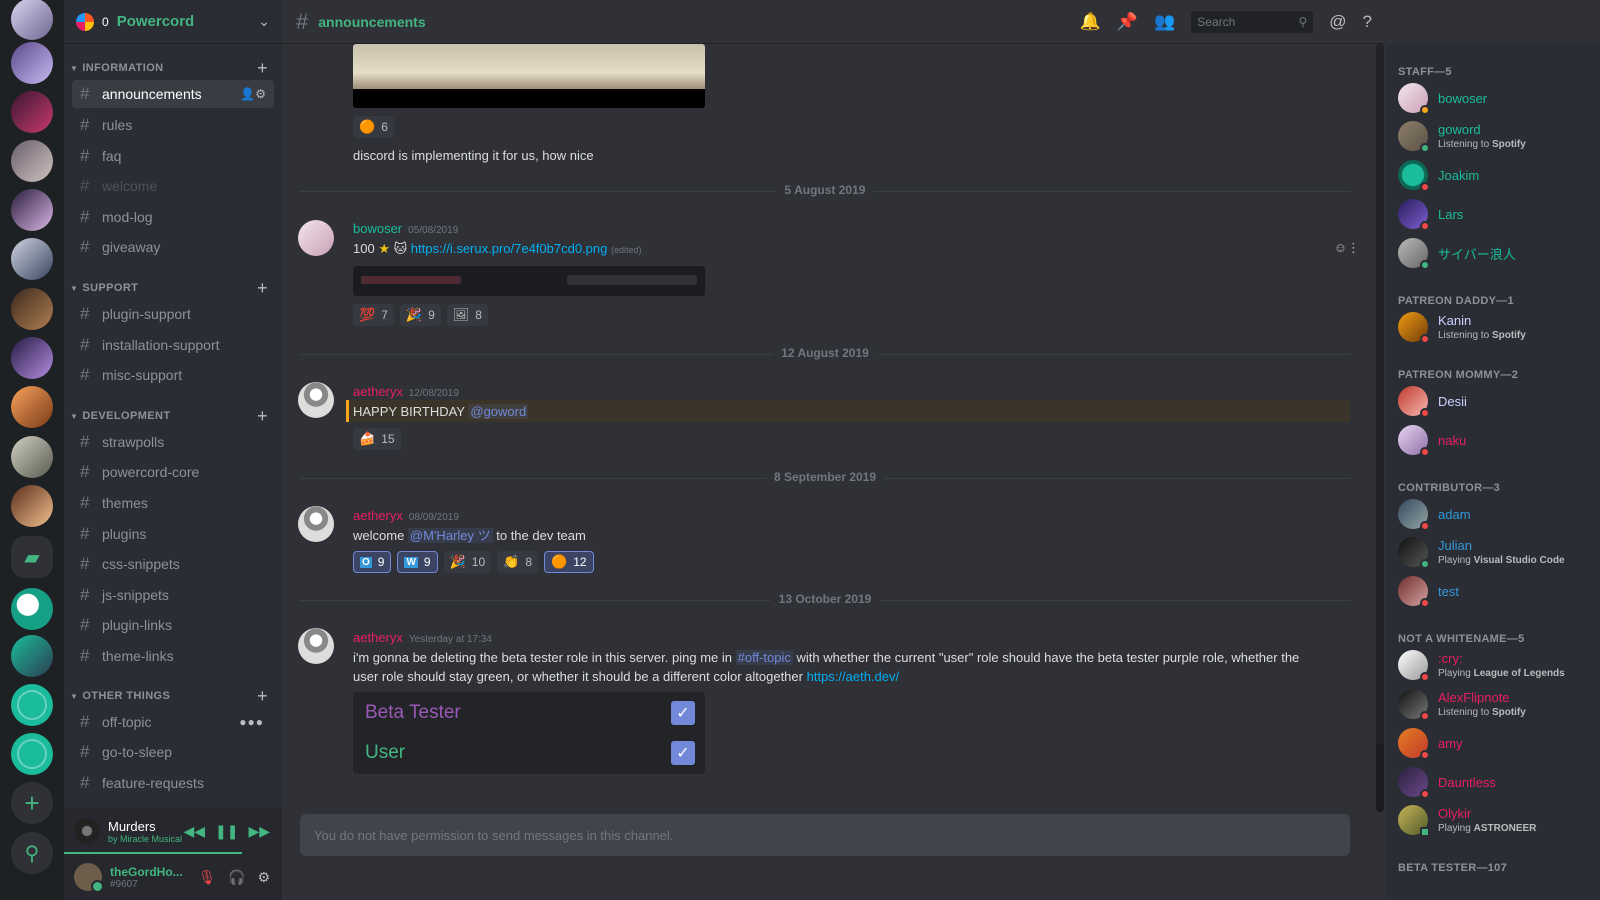  I want to click on previous-track-icon: ◀◀, so click(194, 831).